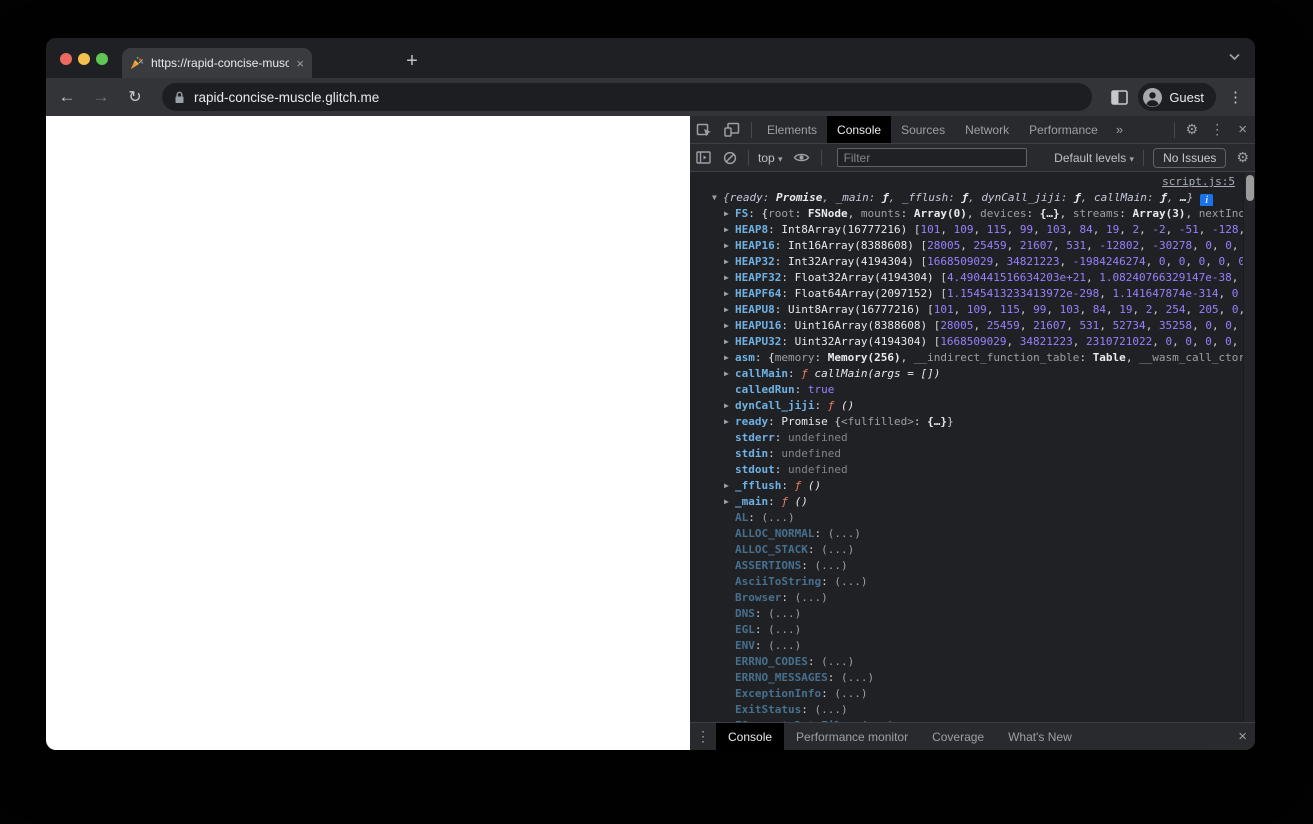 Image resolution: width=1313 pixels, height=824 pixels. Describe the element at coordinates (1190, 157) in the screenshot. I see `no-issues-button: No Issues` at that location.